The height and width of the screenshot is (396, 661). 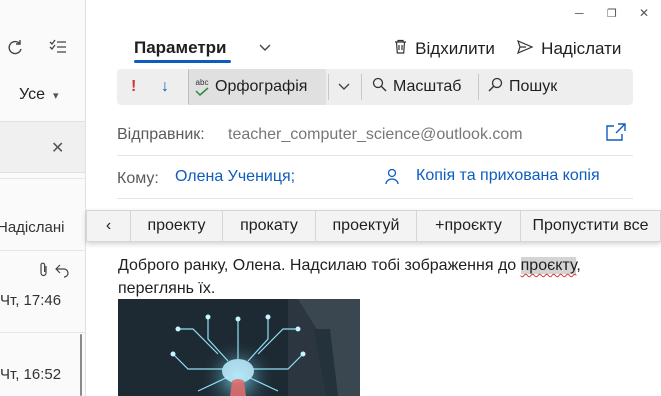 What do you see at coordinates (455, 48) in the screenshot?
I see `discard-label: Відхилити` at bounding box center [455, 48].